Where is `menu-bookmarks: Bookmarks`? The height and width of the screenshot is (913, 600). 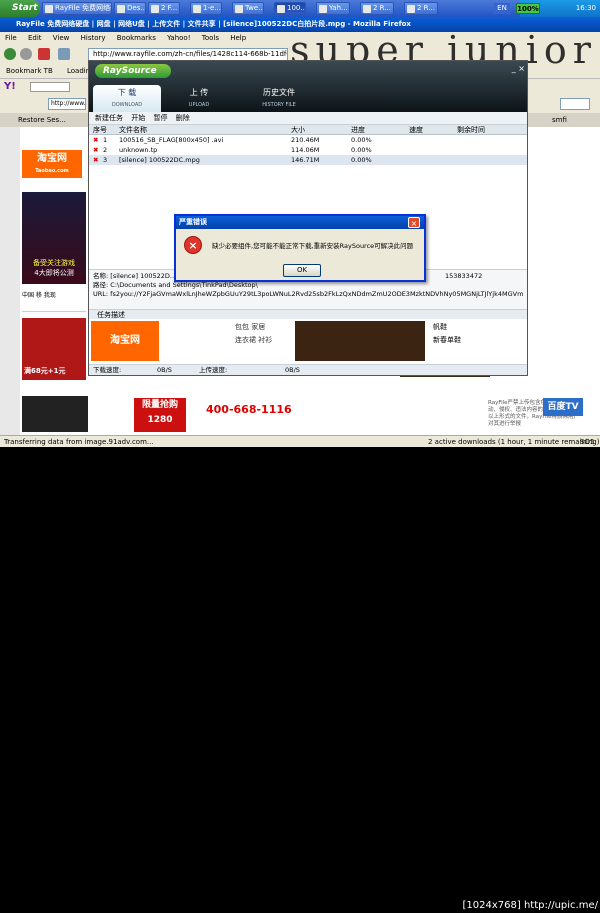
menu-bookmarks: Bookmarks is located at coordinates (136, 38).